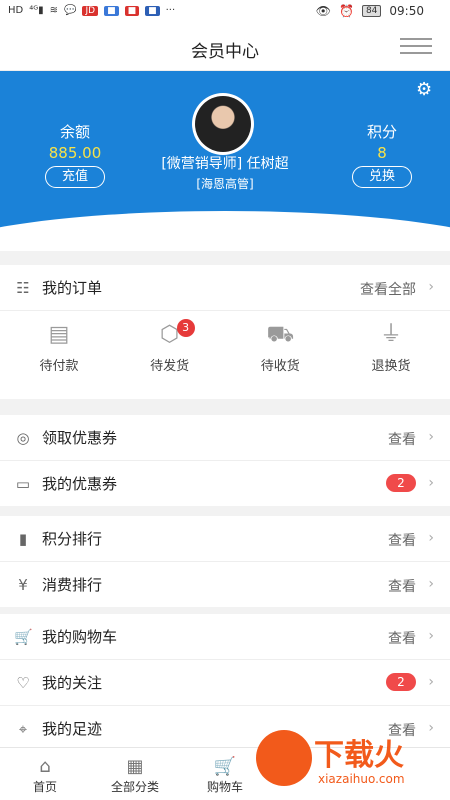  What do you see at coordinates (225, 637) in the screenshot?
I see `cart-row: 🛒 我的购物车 查看 ›` at bounding box center [225, 637].